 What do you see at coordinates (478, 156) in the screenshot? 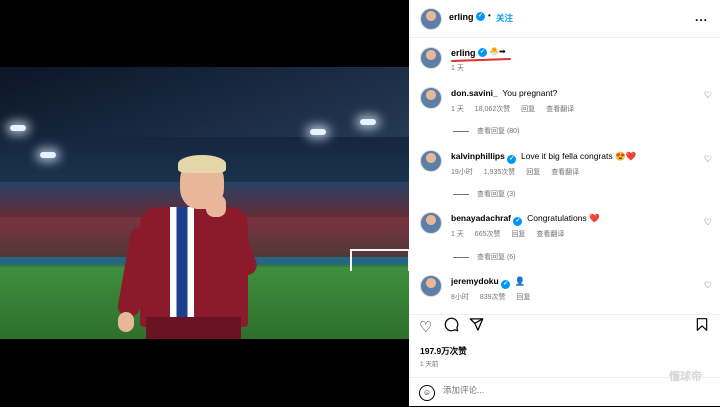
I see `comment-username: kalvinphillips` at bounding box center [478, 156].